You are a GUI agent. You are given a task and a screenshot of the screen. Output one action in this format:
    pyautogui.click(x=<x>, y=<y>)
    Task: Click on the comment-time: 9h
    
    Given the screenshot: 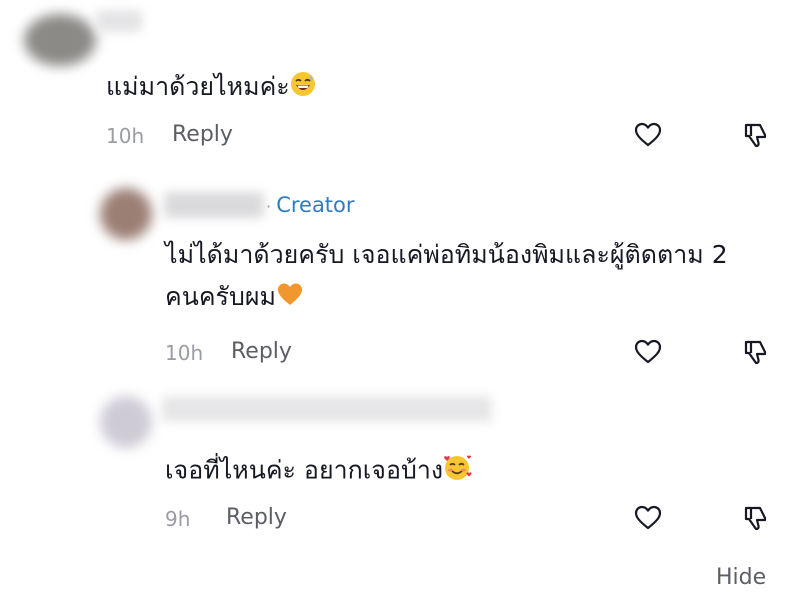 What is the action you would take?
    pyautogui.click(x=178, y=519)
    